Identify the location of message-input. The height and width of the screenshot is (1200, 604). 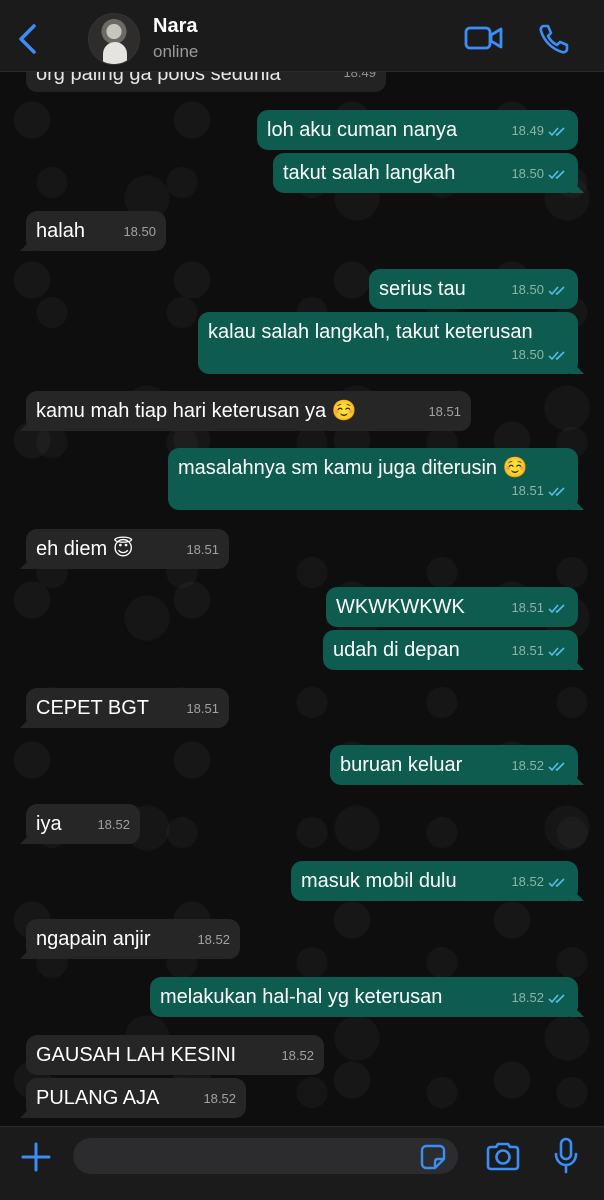
(265, 1156).